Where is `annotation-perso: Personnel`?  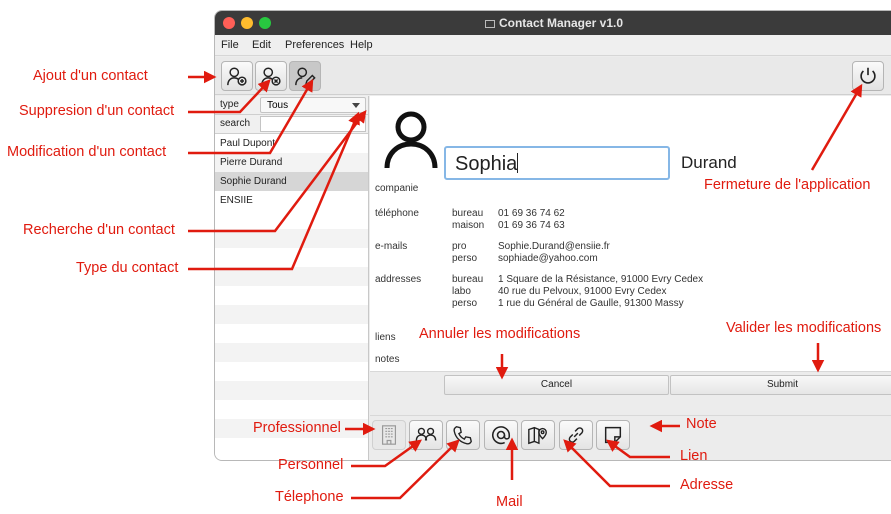
annotation-perso: Personnel is located at coordinates (311, 465).